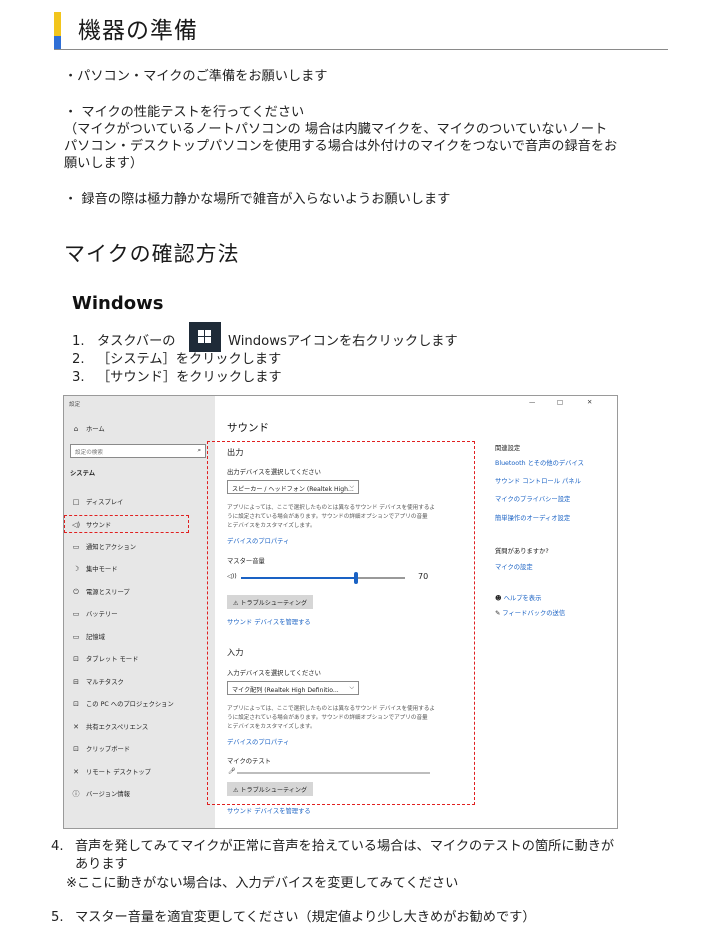 Image resolution: width=720 pixels, height=947 pixels. I want to click on step-1-post: Windowsアイコンを右クリックします, so click(343, 341).